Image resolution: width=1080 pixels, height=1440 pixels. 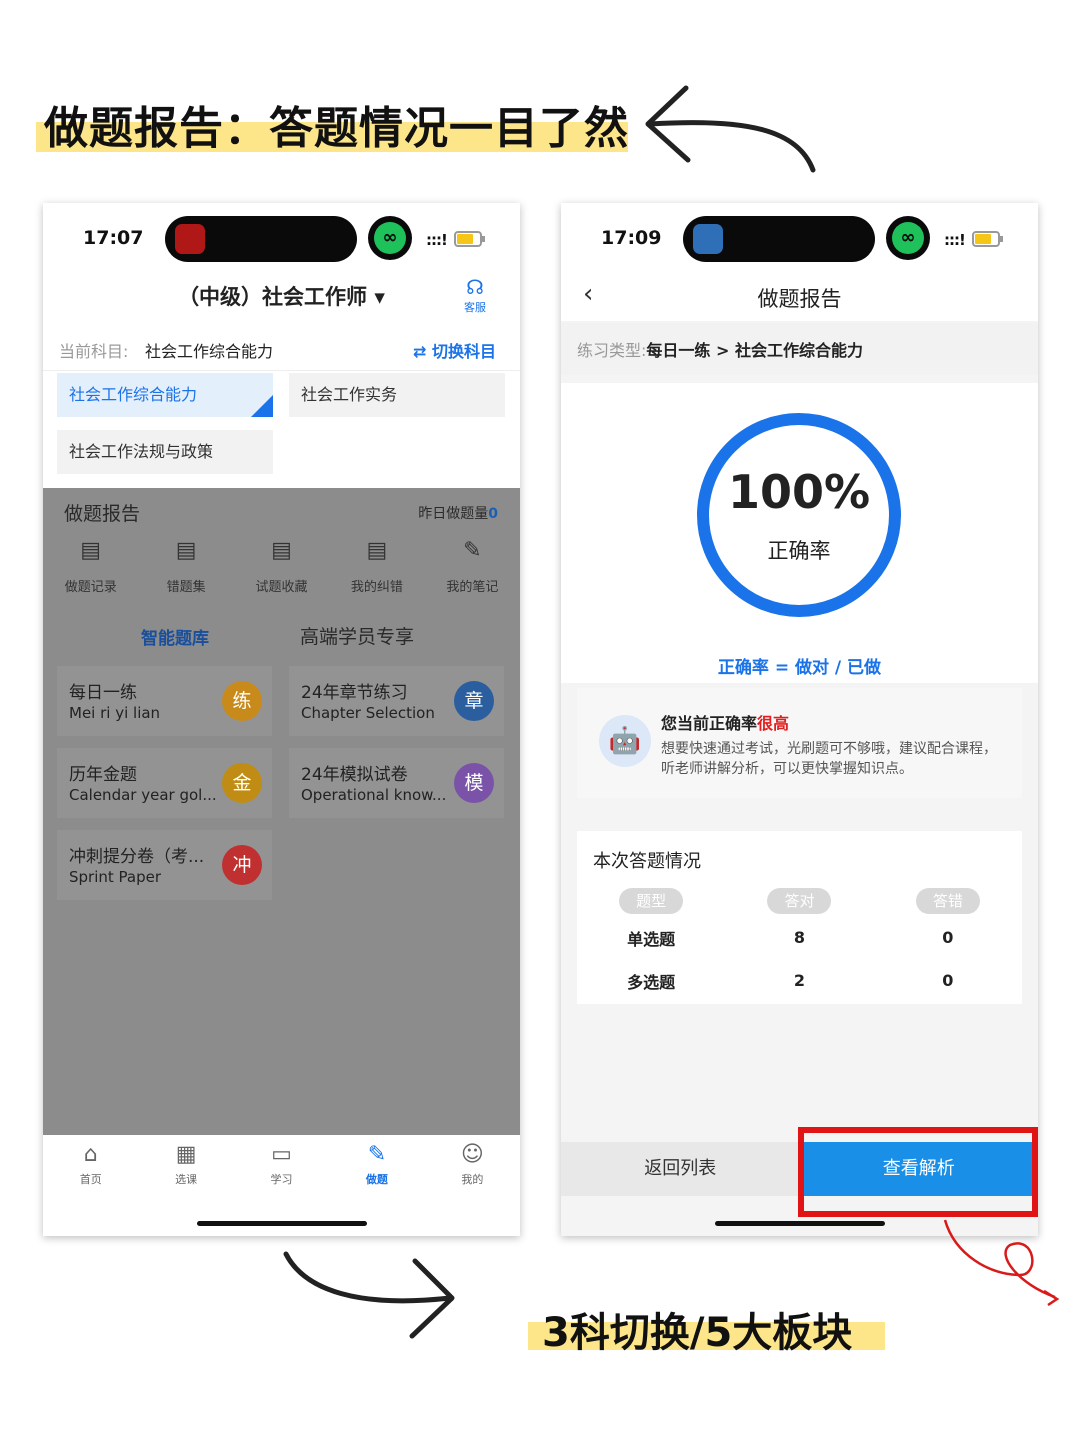 What do you see at coordinates (115, 713) in the screenshot?
I see `card-subtitle: Mei ri yi lian` at bounding box center [115, 713].